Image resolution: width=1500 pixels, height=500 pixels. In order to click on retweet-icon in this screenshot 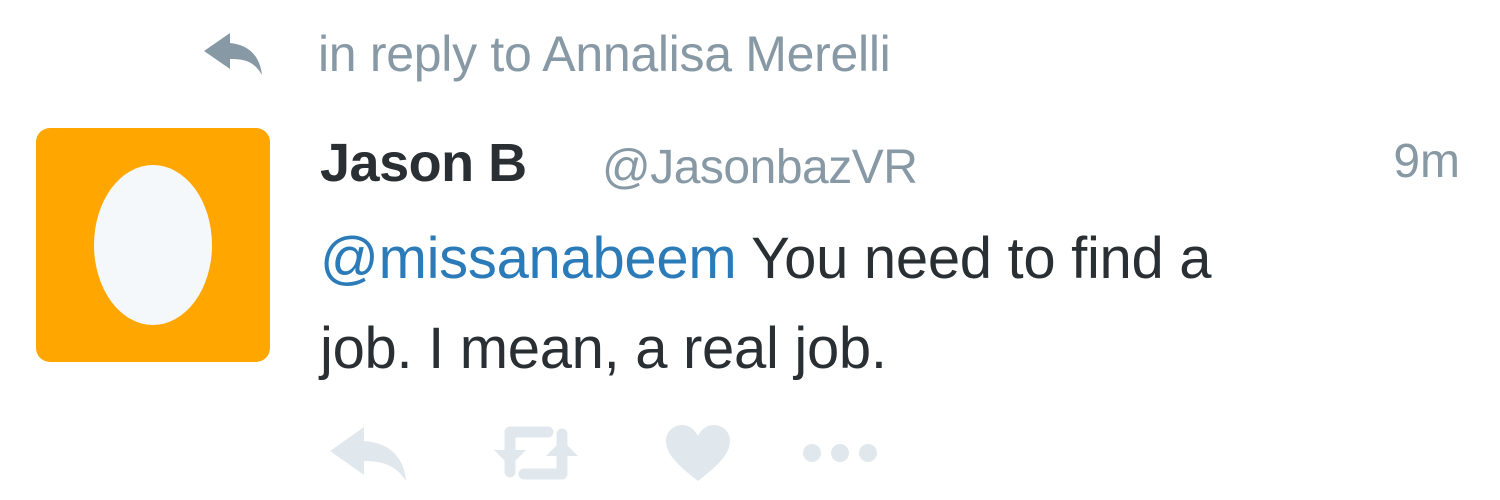, I will do `click(536, 453)`.